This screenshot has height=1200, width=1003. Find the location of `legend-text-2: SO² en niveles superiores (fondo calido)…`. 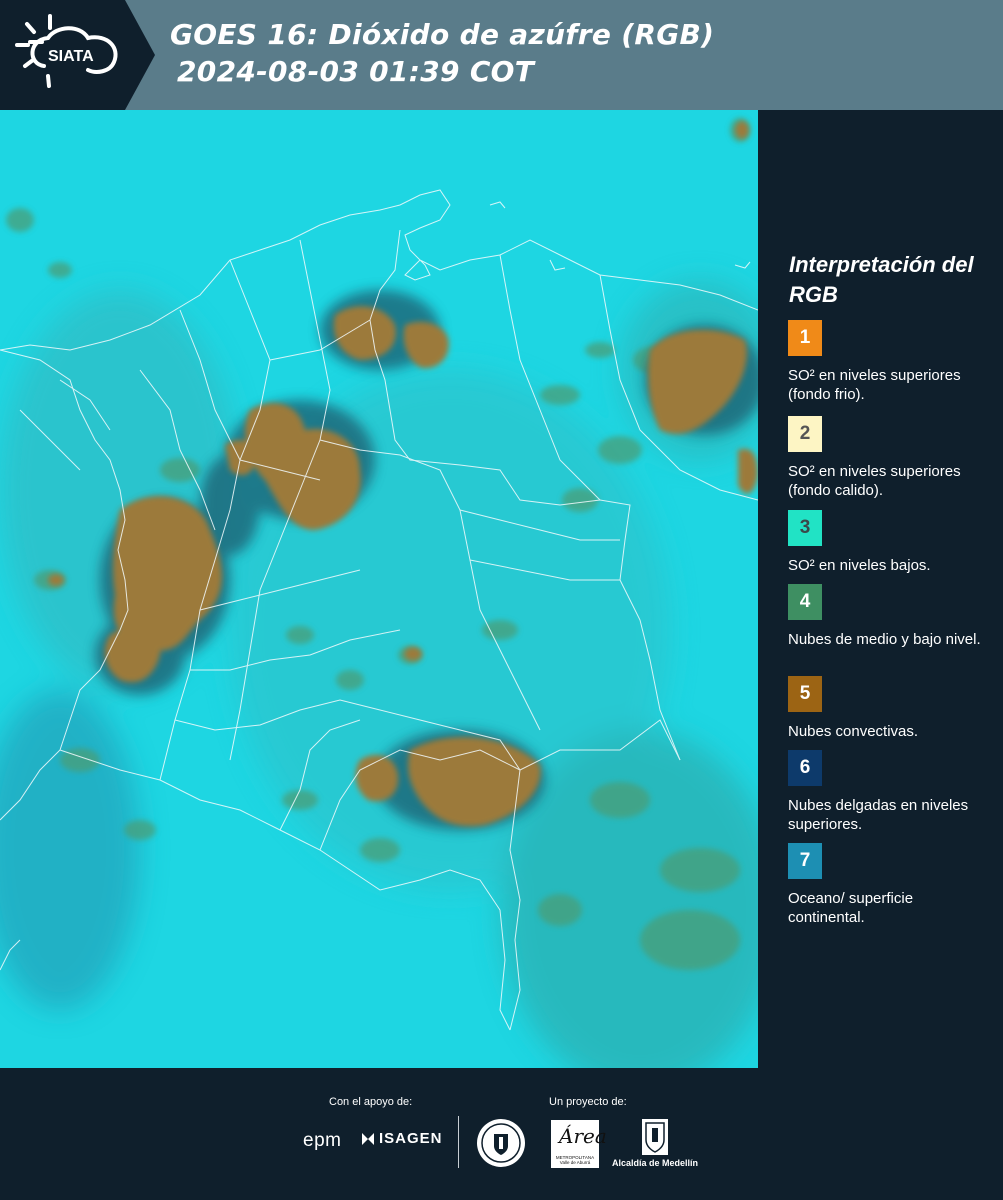

legend-text-2: SO² en niveles superiores (fondo calido)… is located at coordinates (874, 481).